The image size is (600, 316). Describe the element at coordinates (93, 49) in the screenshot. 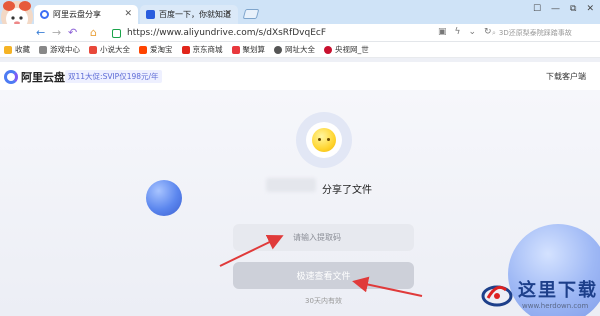

I see `book-icon` at that location.